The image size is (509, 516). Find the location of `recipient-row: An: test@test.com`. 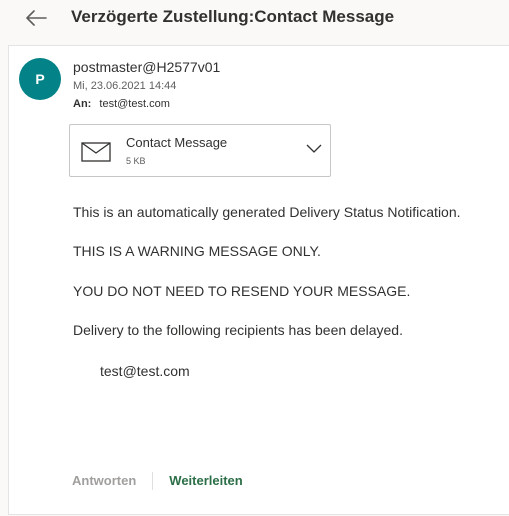

recipient-row: An: test@test.com is located at coordinates (121, 104).